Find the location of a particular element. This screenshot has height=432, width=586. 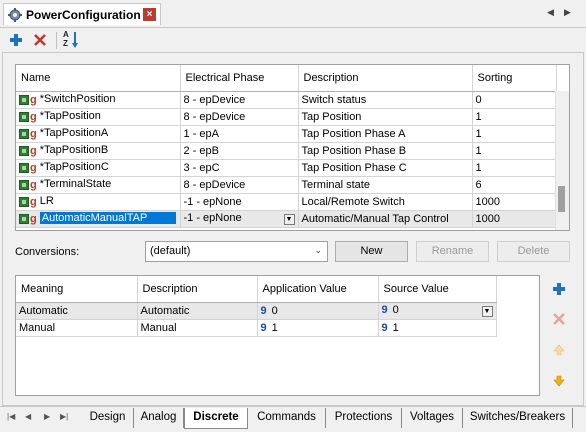

description-cell: Tap Position Phase C is located at coordinates (385, 168).